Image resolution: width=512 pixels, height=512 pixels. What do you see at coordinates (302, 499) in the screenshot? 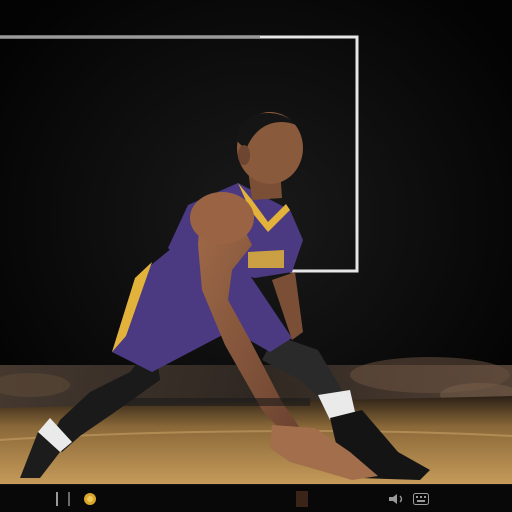
I see `court-floor-edge` at bounding box center [302, 499].